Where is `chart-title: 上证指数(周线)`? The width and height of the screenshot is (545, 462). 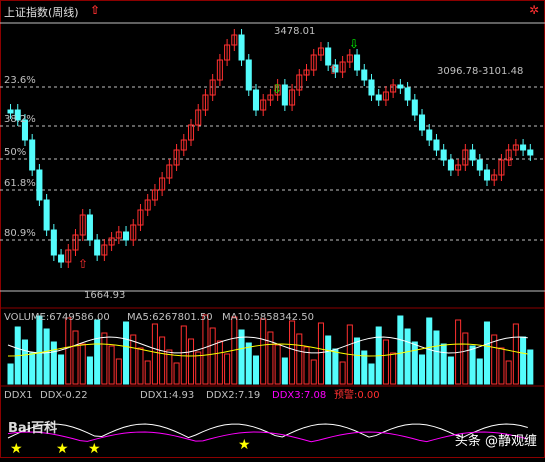 chart-title: 上证指数(周线) is located at coordinates (41, 12).